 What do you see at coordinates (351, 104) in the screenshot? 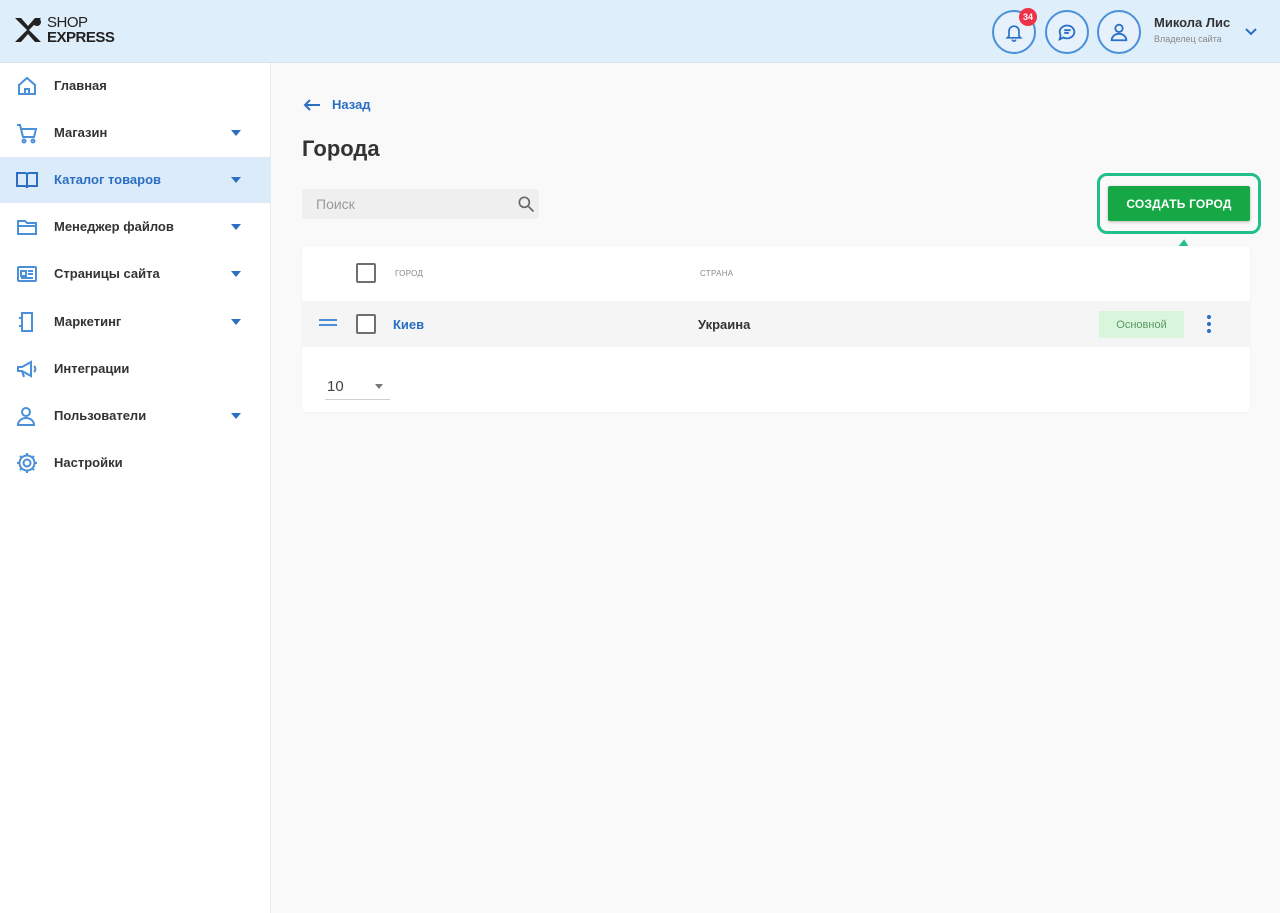
I see `back-label: Назад` at bounding box center [351, 104].